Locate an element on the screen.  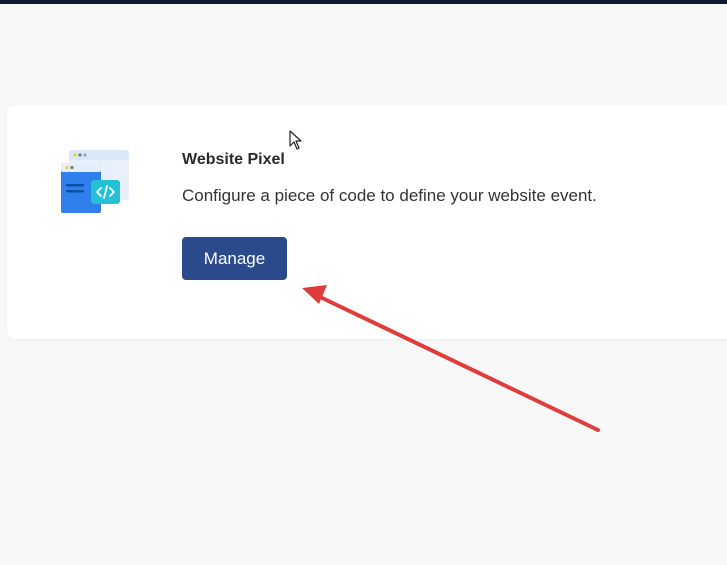
top-navigation-bar is located at coordinates (363, 2).